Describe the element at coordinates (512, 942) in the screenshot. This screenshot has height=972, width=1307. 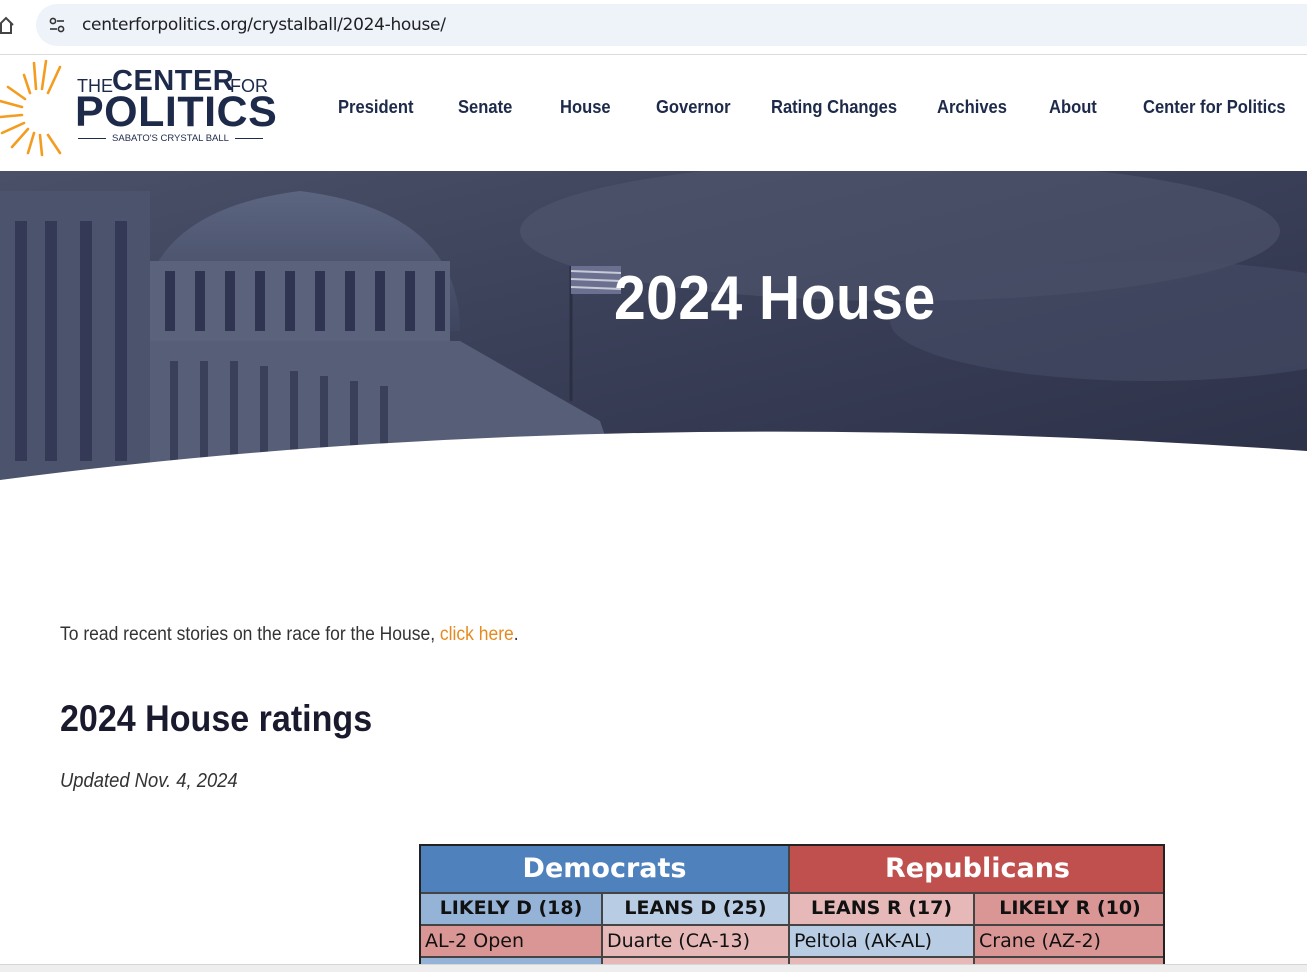
I see `race-cell: AL-2 Open` at that location.